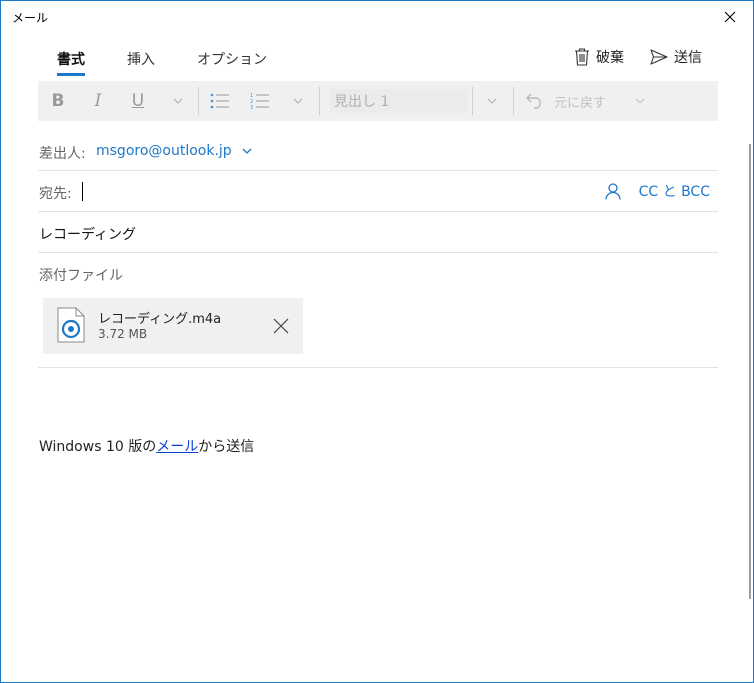 This screenshot has height=683, width=754. I want to click on from-address: msgoro@outlook.jp, so click(164, 151).